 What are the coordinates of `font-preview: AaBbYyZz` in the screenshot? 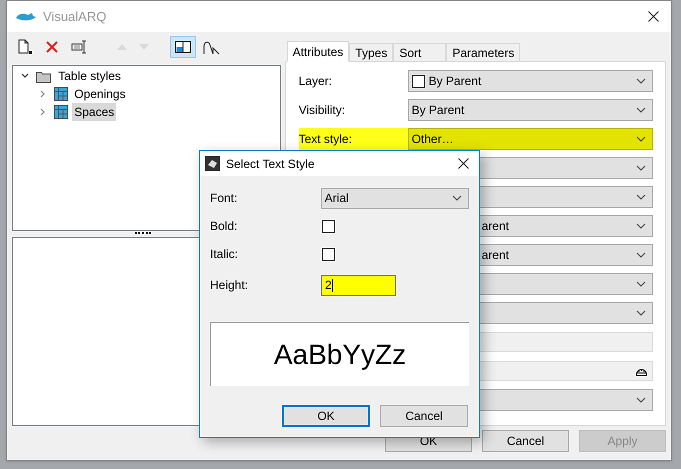 It's located at (340, 354).